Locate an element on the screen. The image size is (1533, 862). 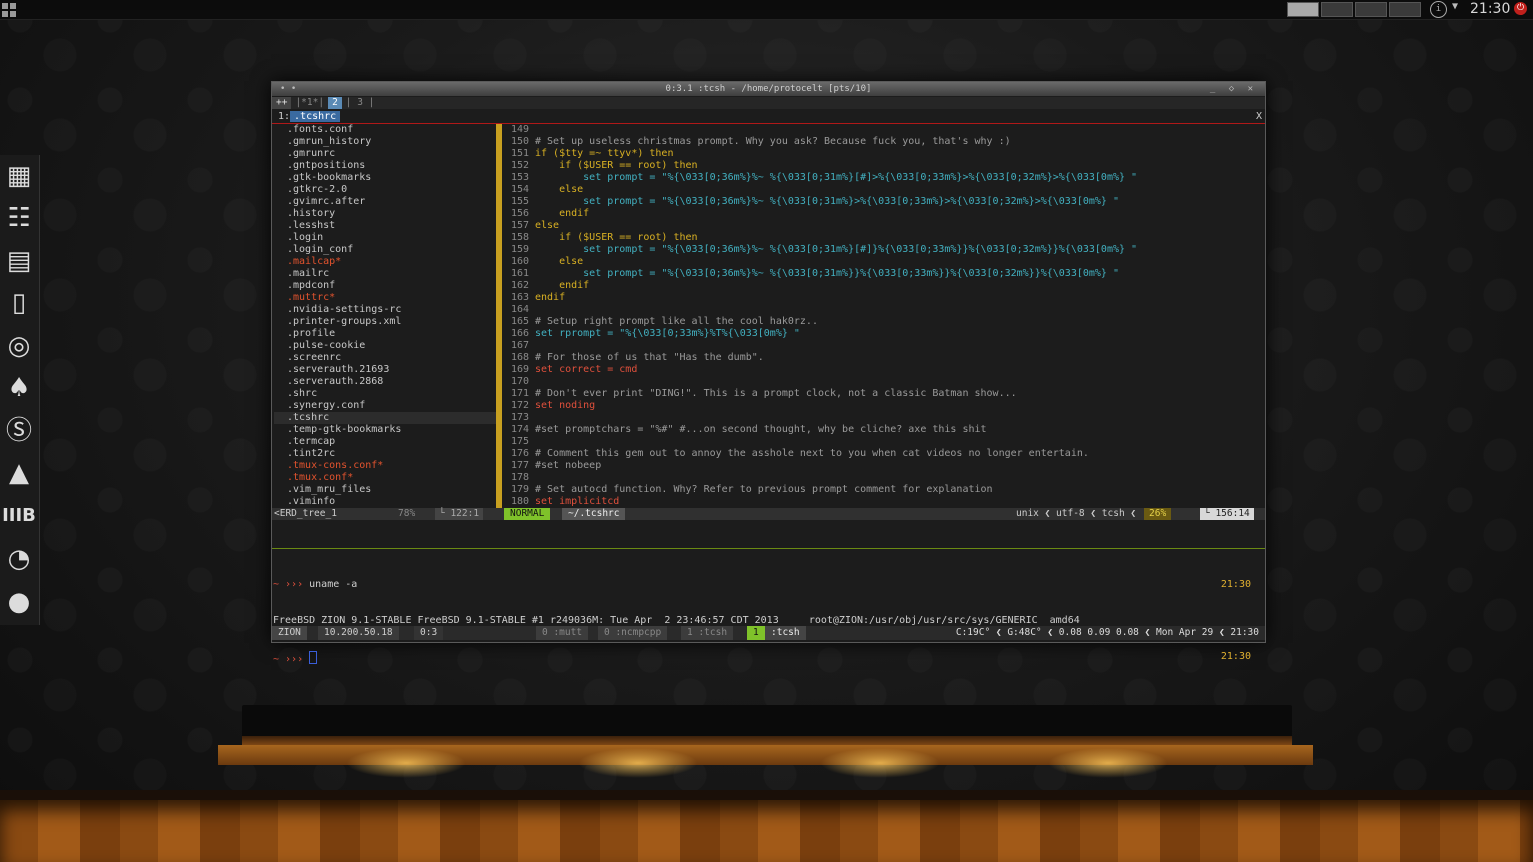
library-icon: IIIB is located at coordinates (19, 516).